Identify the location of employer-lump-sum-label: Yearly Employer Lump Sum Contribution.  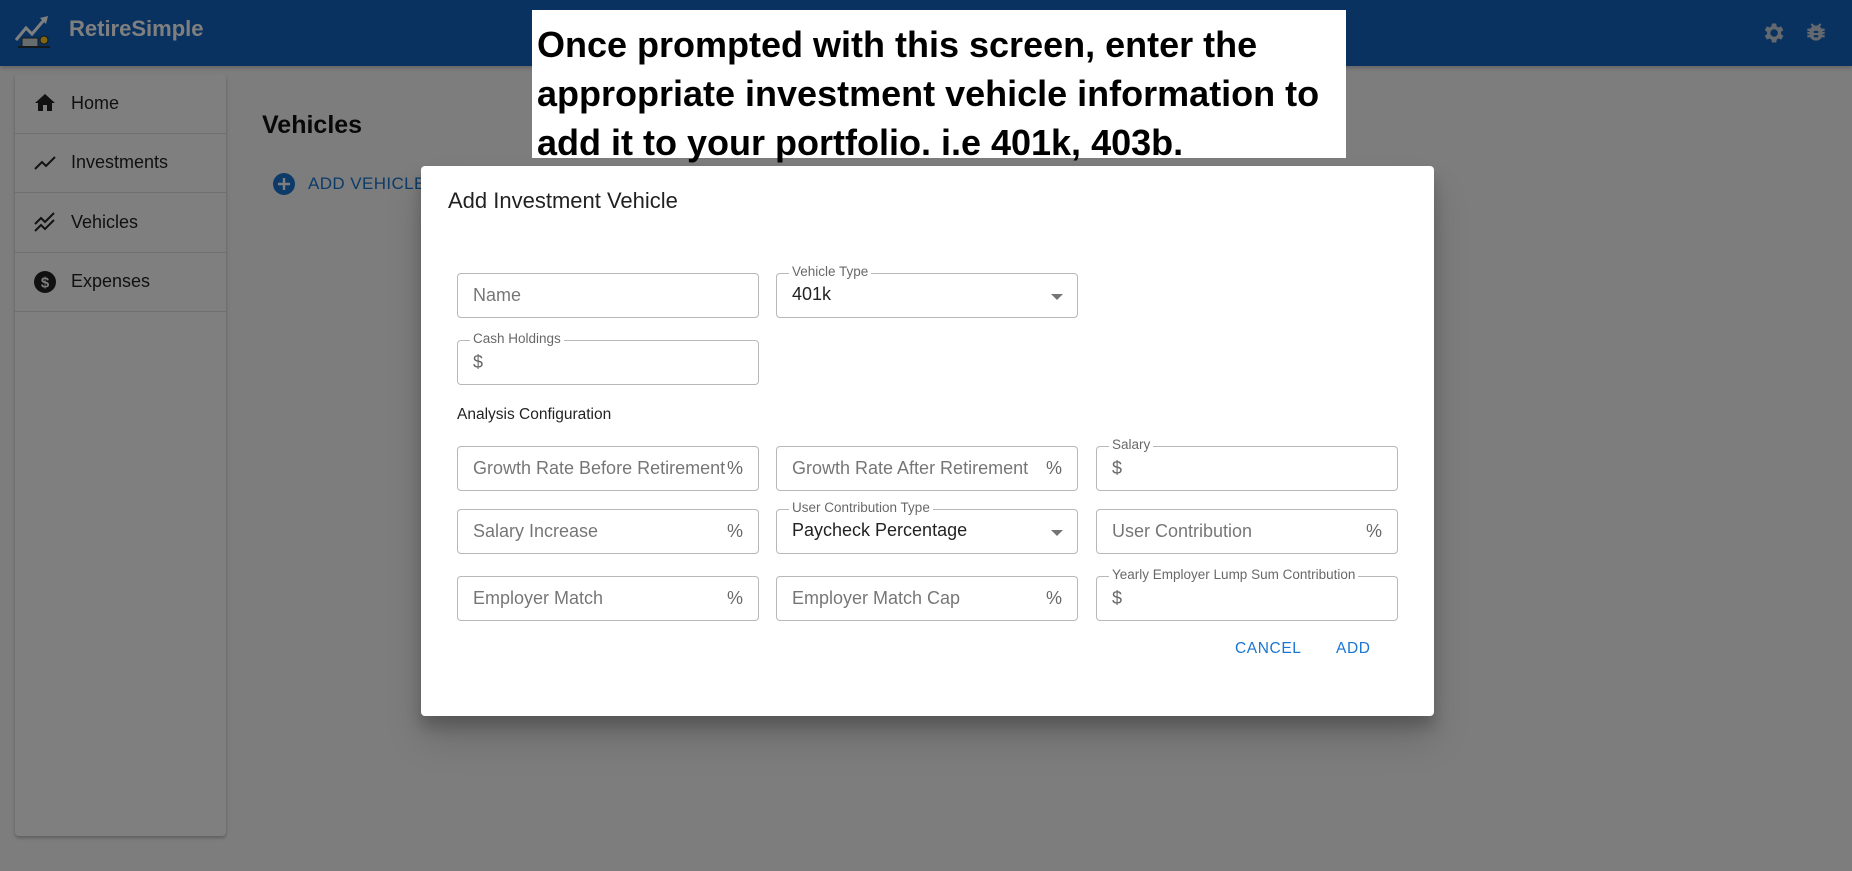
(1234, 575).